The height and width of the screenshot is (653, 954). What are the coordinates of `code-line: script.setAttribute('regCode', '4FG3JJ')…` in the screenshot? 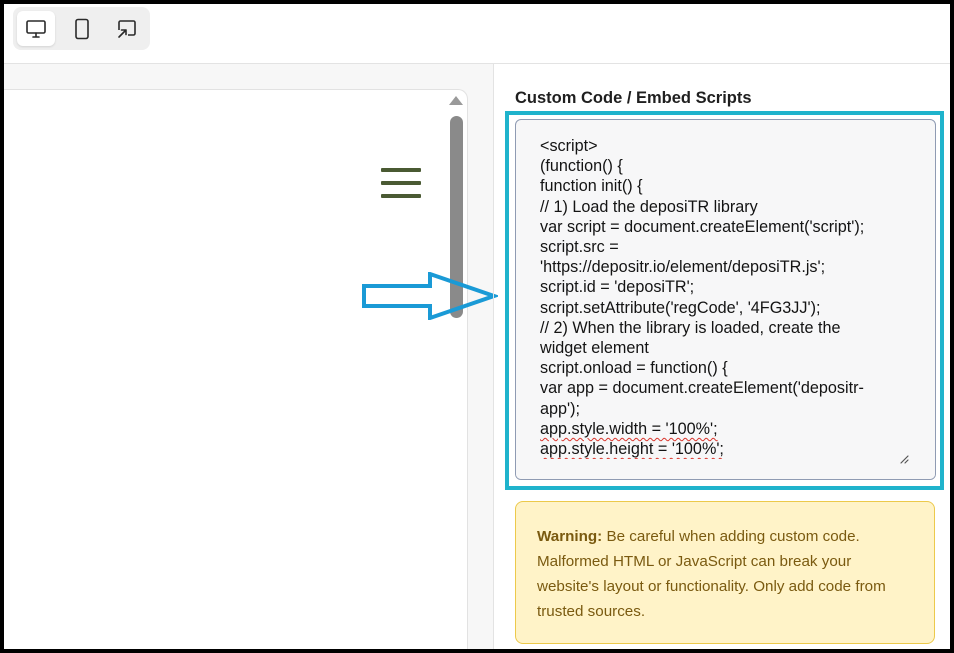 It's located at (680, 307).